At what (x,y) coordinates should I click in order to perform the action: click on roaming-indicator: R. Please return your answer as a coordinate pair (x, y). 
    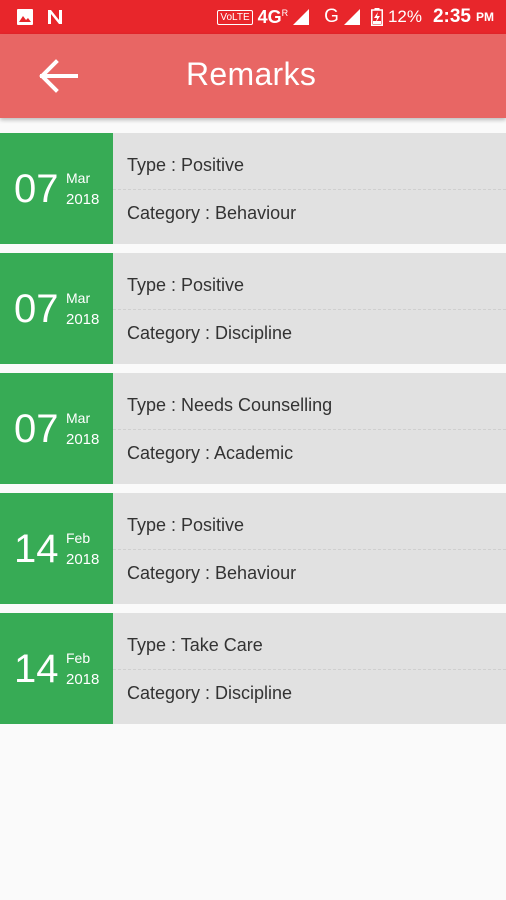
    Looking at the image, I should click on (285, 12).